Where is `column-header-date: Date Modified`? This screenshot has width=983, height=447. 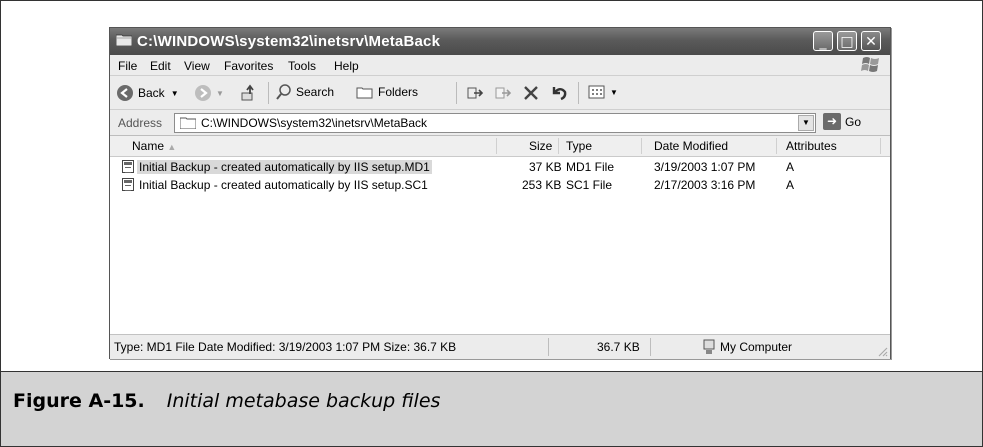 column-header-date: Date Modified is located at coordinates (691, 146).